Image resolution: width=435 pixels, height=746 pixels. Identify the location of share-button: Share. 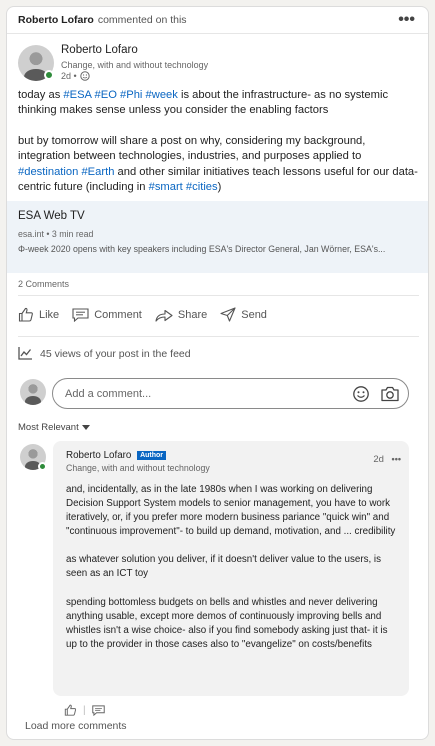
(181, 315).